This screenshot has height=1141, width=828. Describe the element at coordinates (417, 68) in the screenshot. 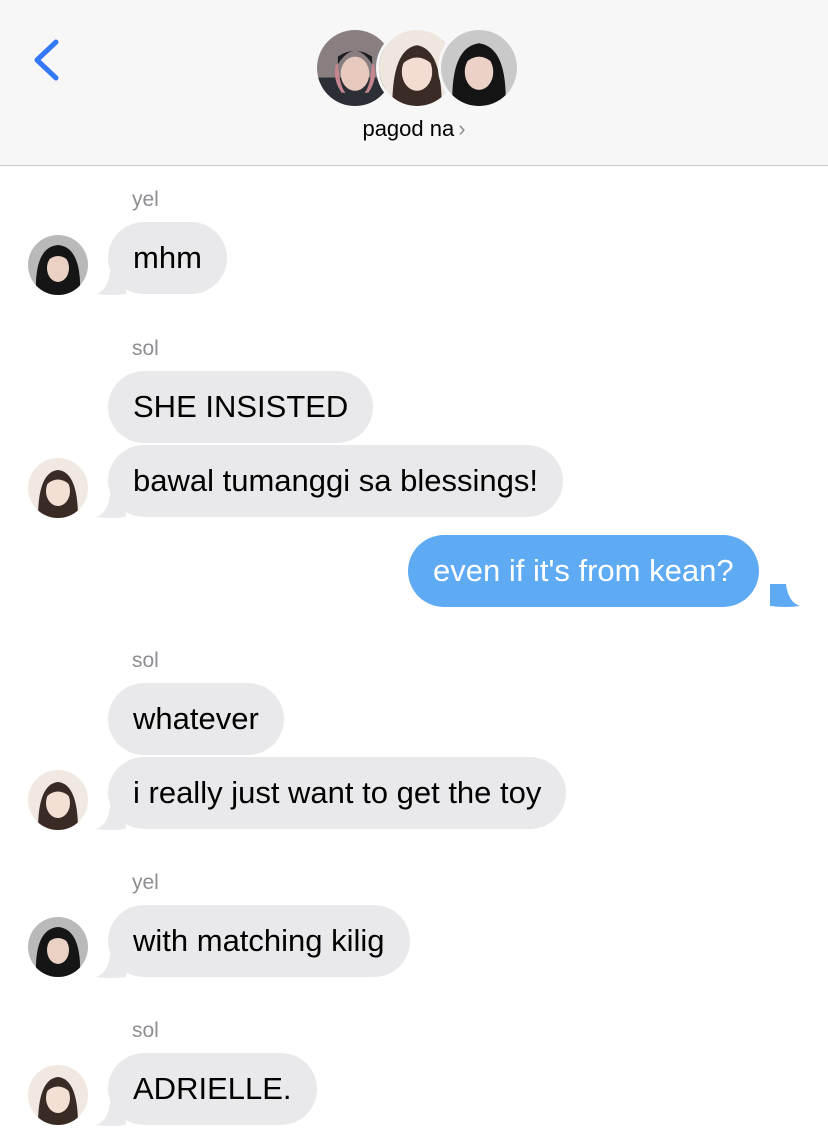

I see `group-avatars` at that location.